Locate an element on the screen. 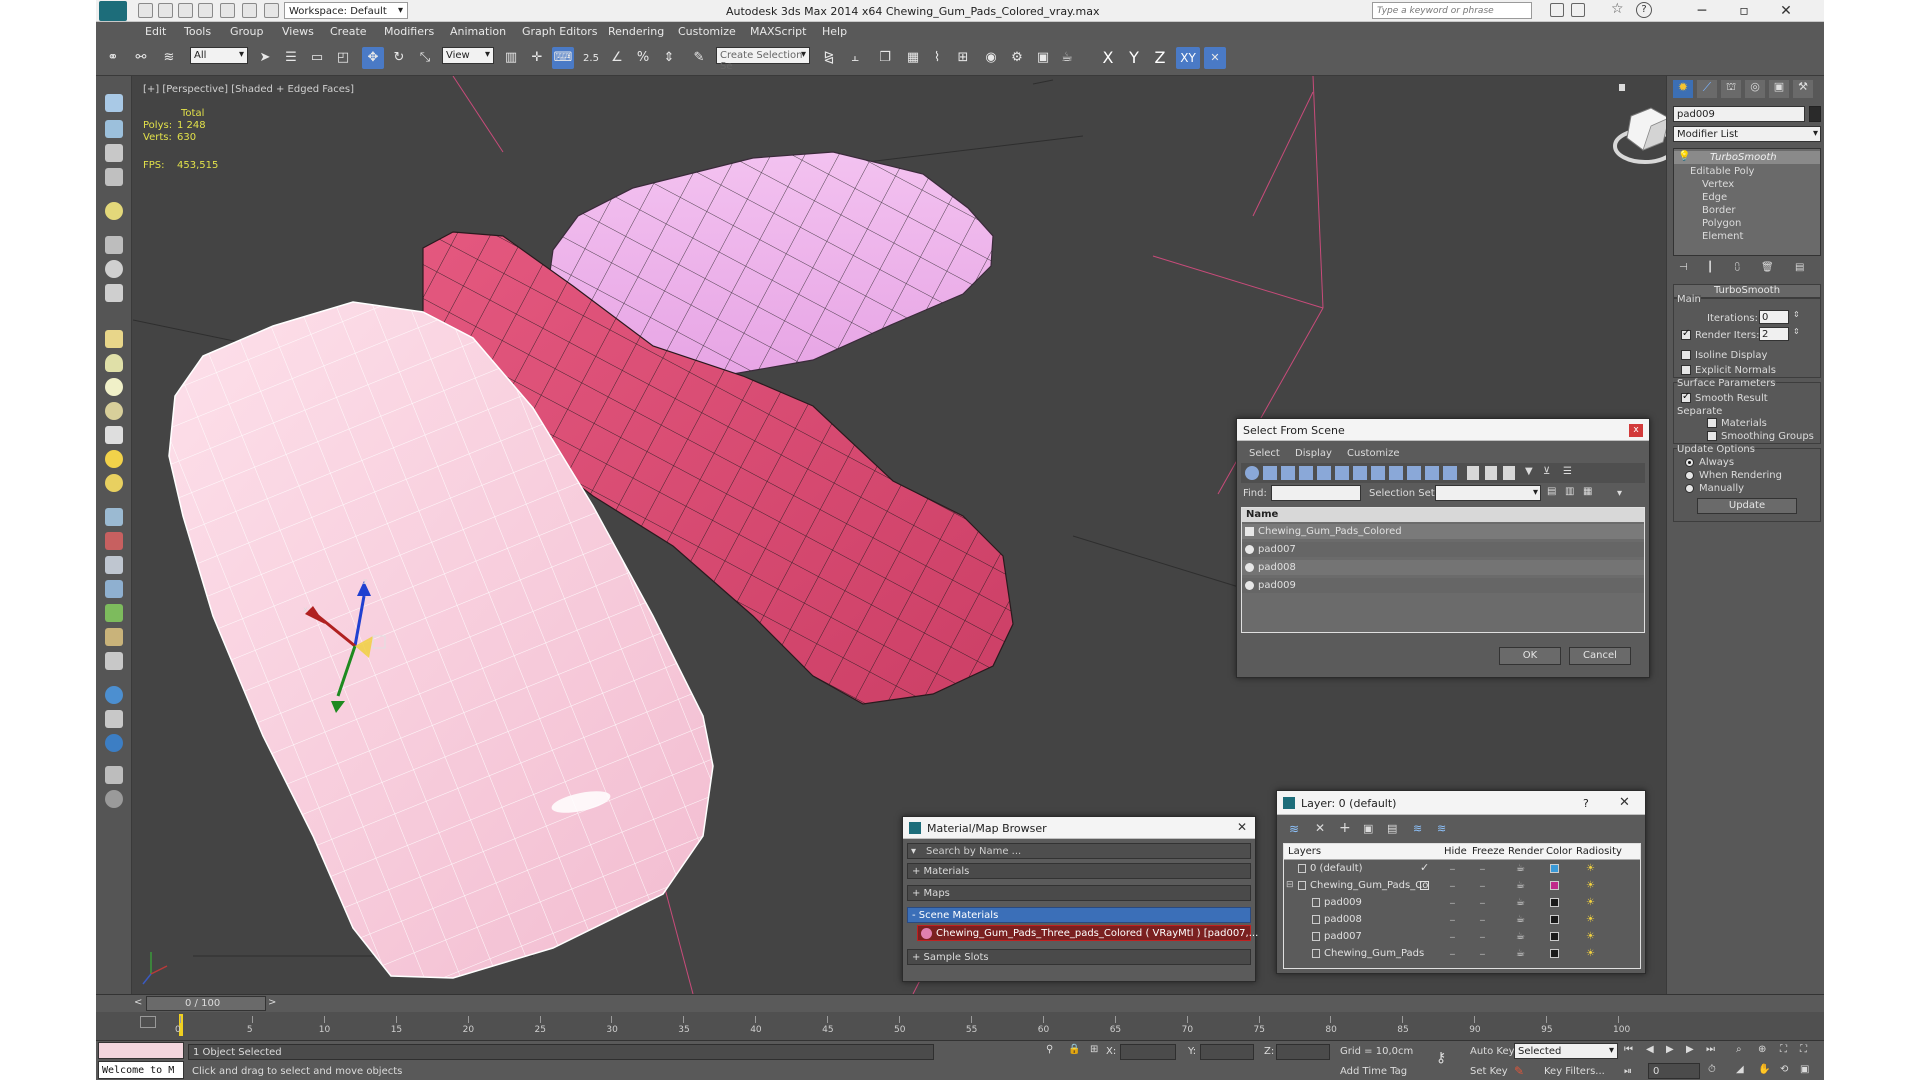  named-selection-set-dropdown: Create Selection Se ▾ is located at coordinates (763, 59).